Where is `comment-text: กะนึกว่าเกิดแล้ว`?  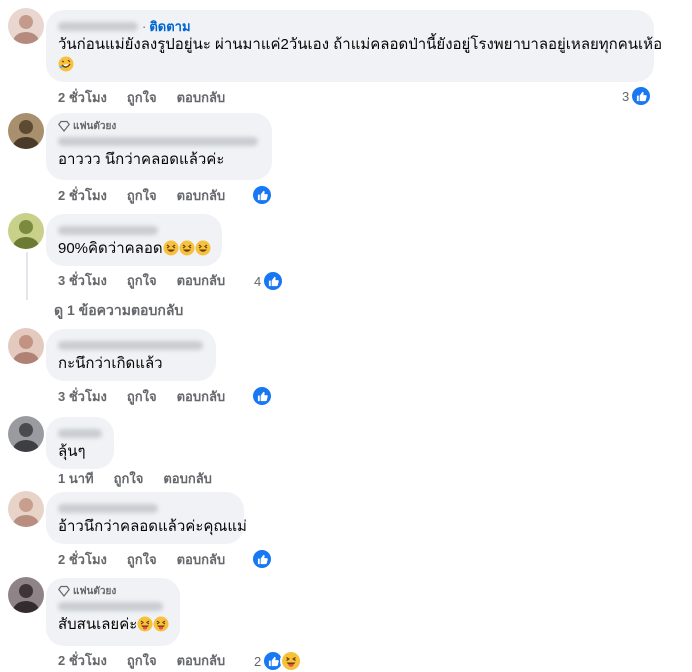 comment-text: กะนึกว่าเกิดแล้ว is located at coordinates (110, 363).